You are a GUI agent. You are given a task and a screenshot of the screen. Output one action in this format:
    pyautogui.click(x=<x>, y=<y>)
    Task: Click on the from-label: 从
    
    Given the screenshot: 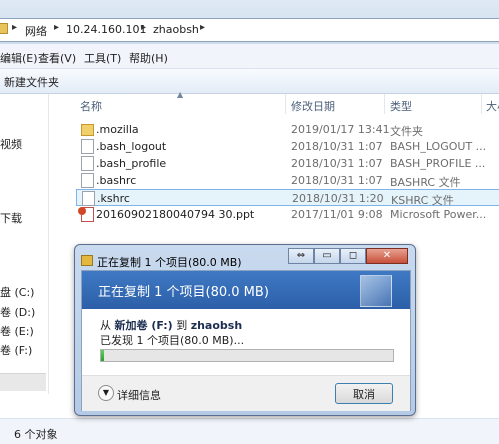 What is the action you would take?
    pyautogui.click(x=105, y=325)
    